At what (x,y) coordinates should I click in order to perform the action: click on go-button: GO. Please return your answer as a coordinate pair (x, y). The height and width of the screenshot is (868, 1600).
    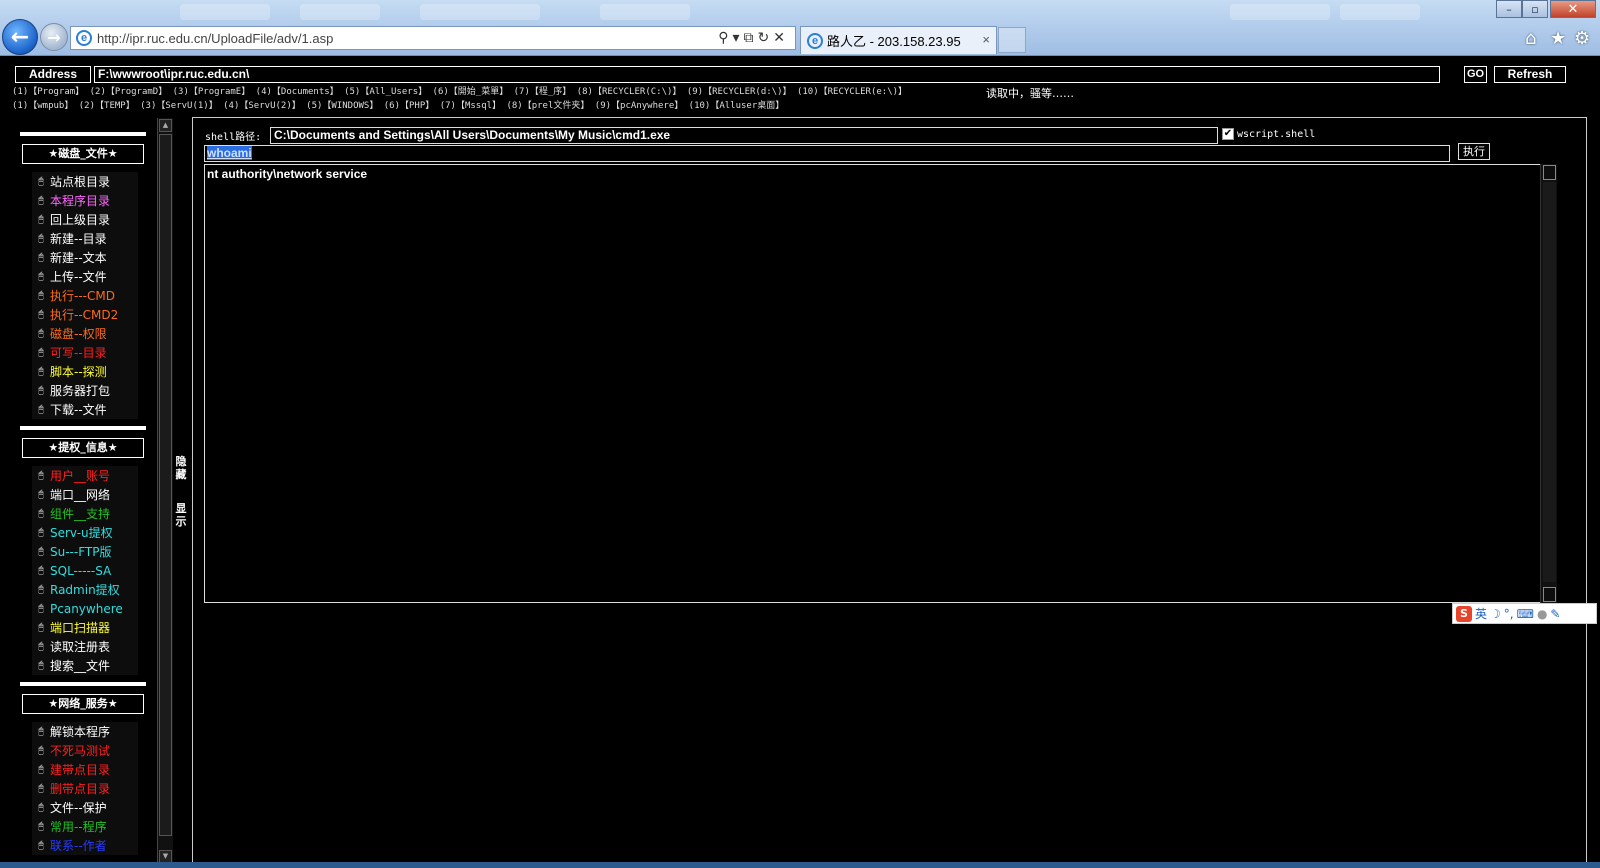
    Looking at the image, I should click on (1475, 74).